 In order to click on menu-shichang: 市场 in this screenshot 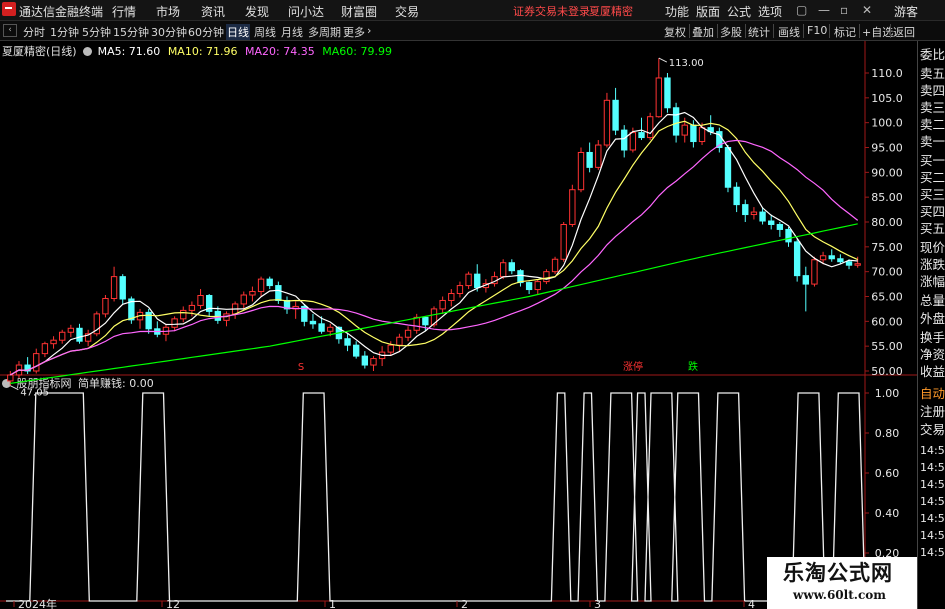, I will do `click(168, 11)`.